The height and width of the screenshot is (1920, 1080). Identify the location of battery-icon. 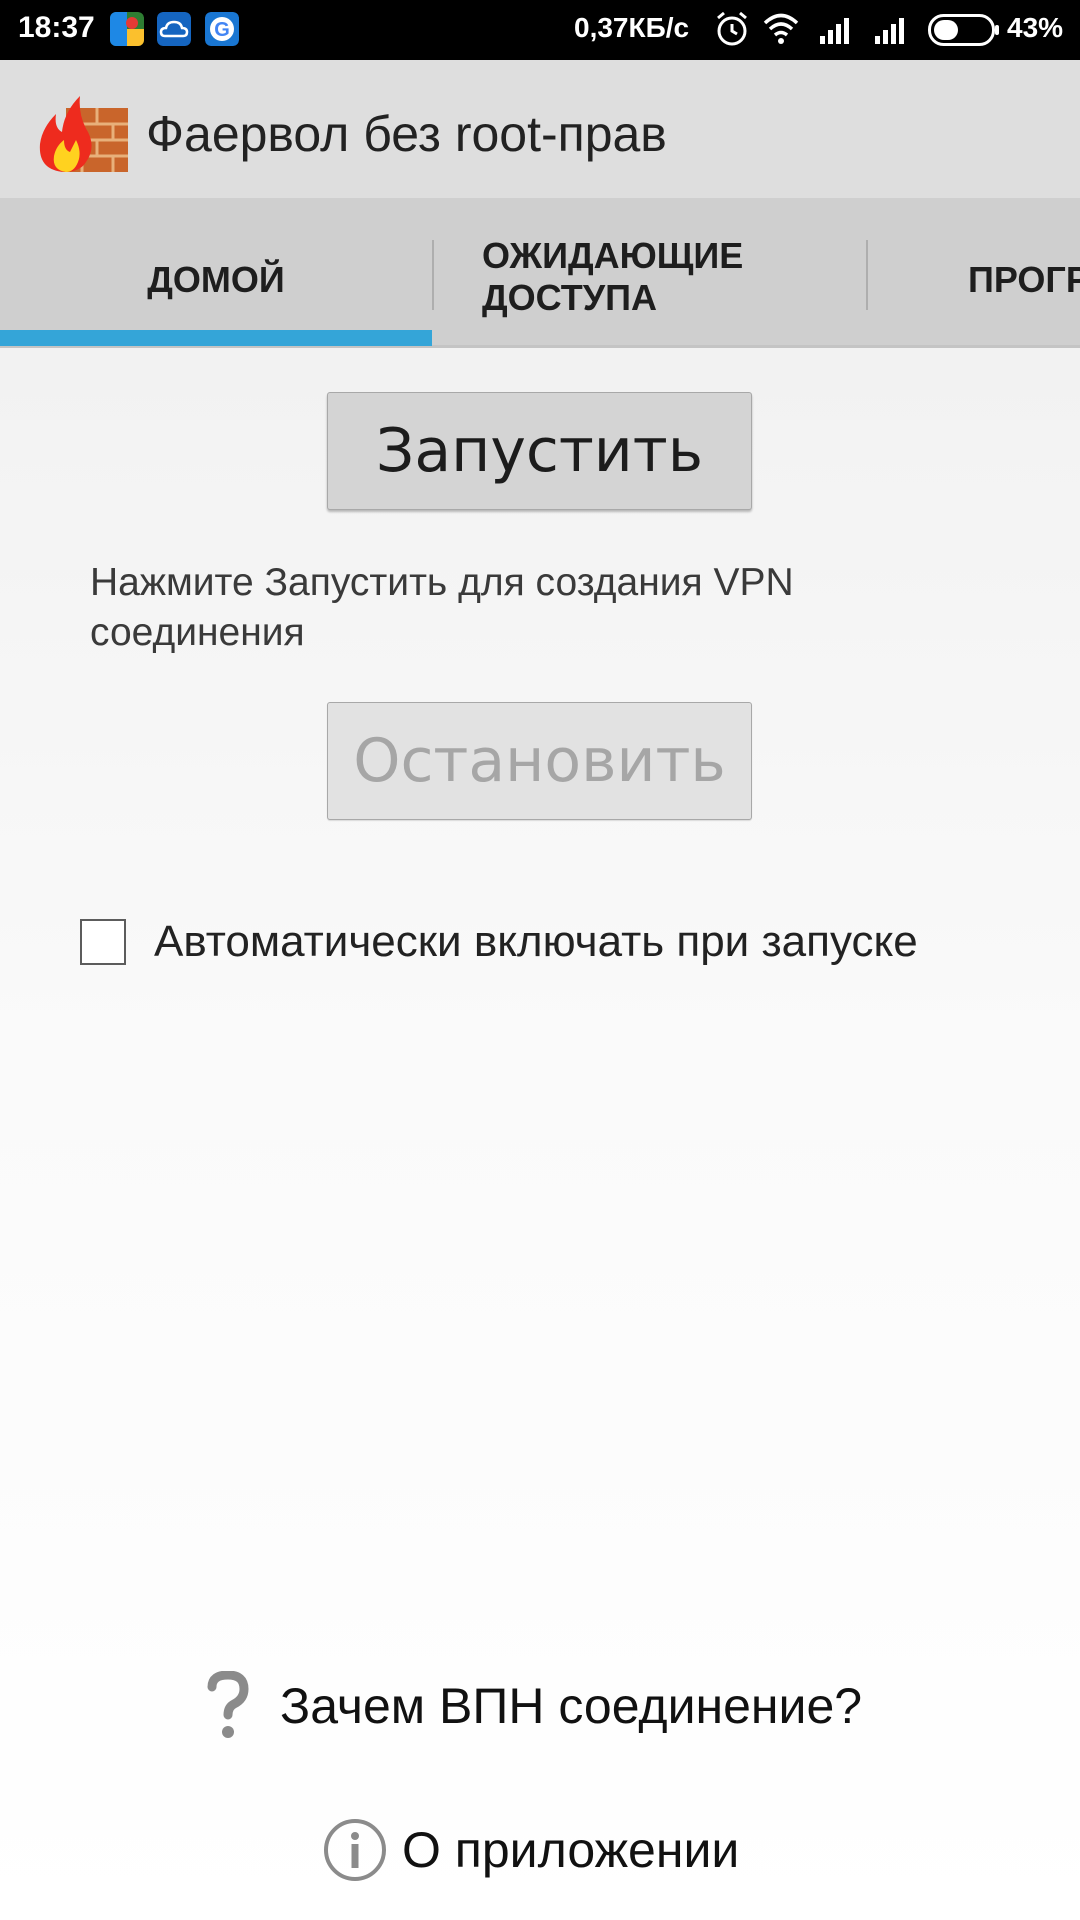
(963, 30).